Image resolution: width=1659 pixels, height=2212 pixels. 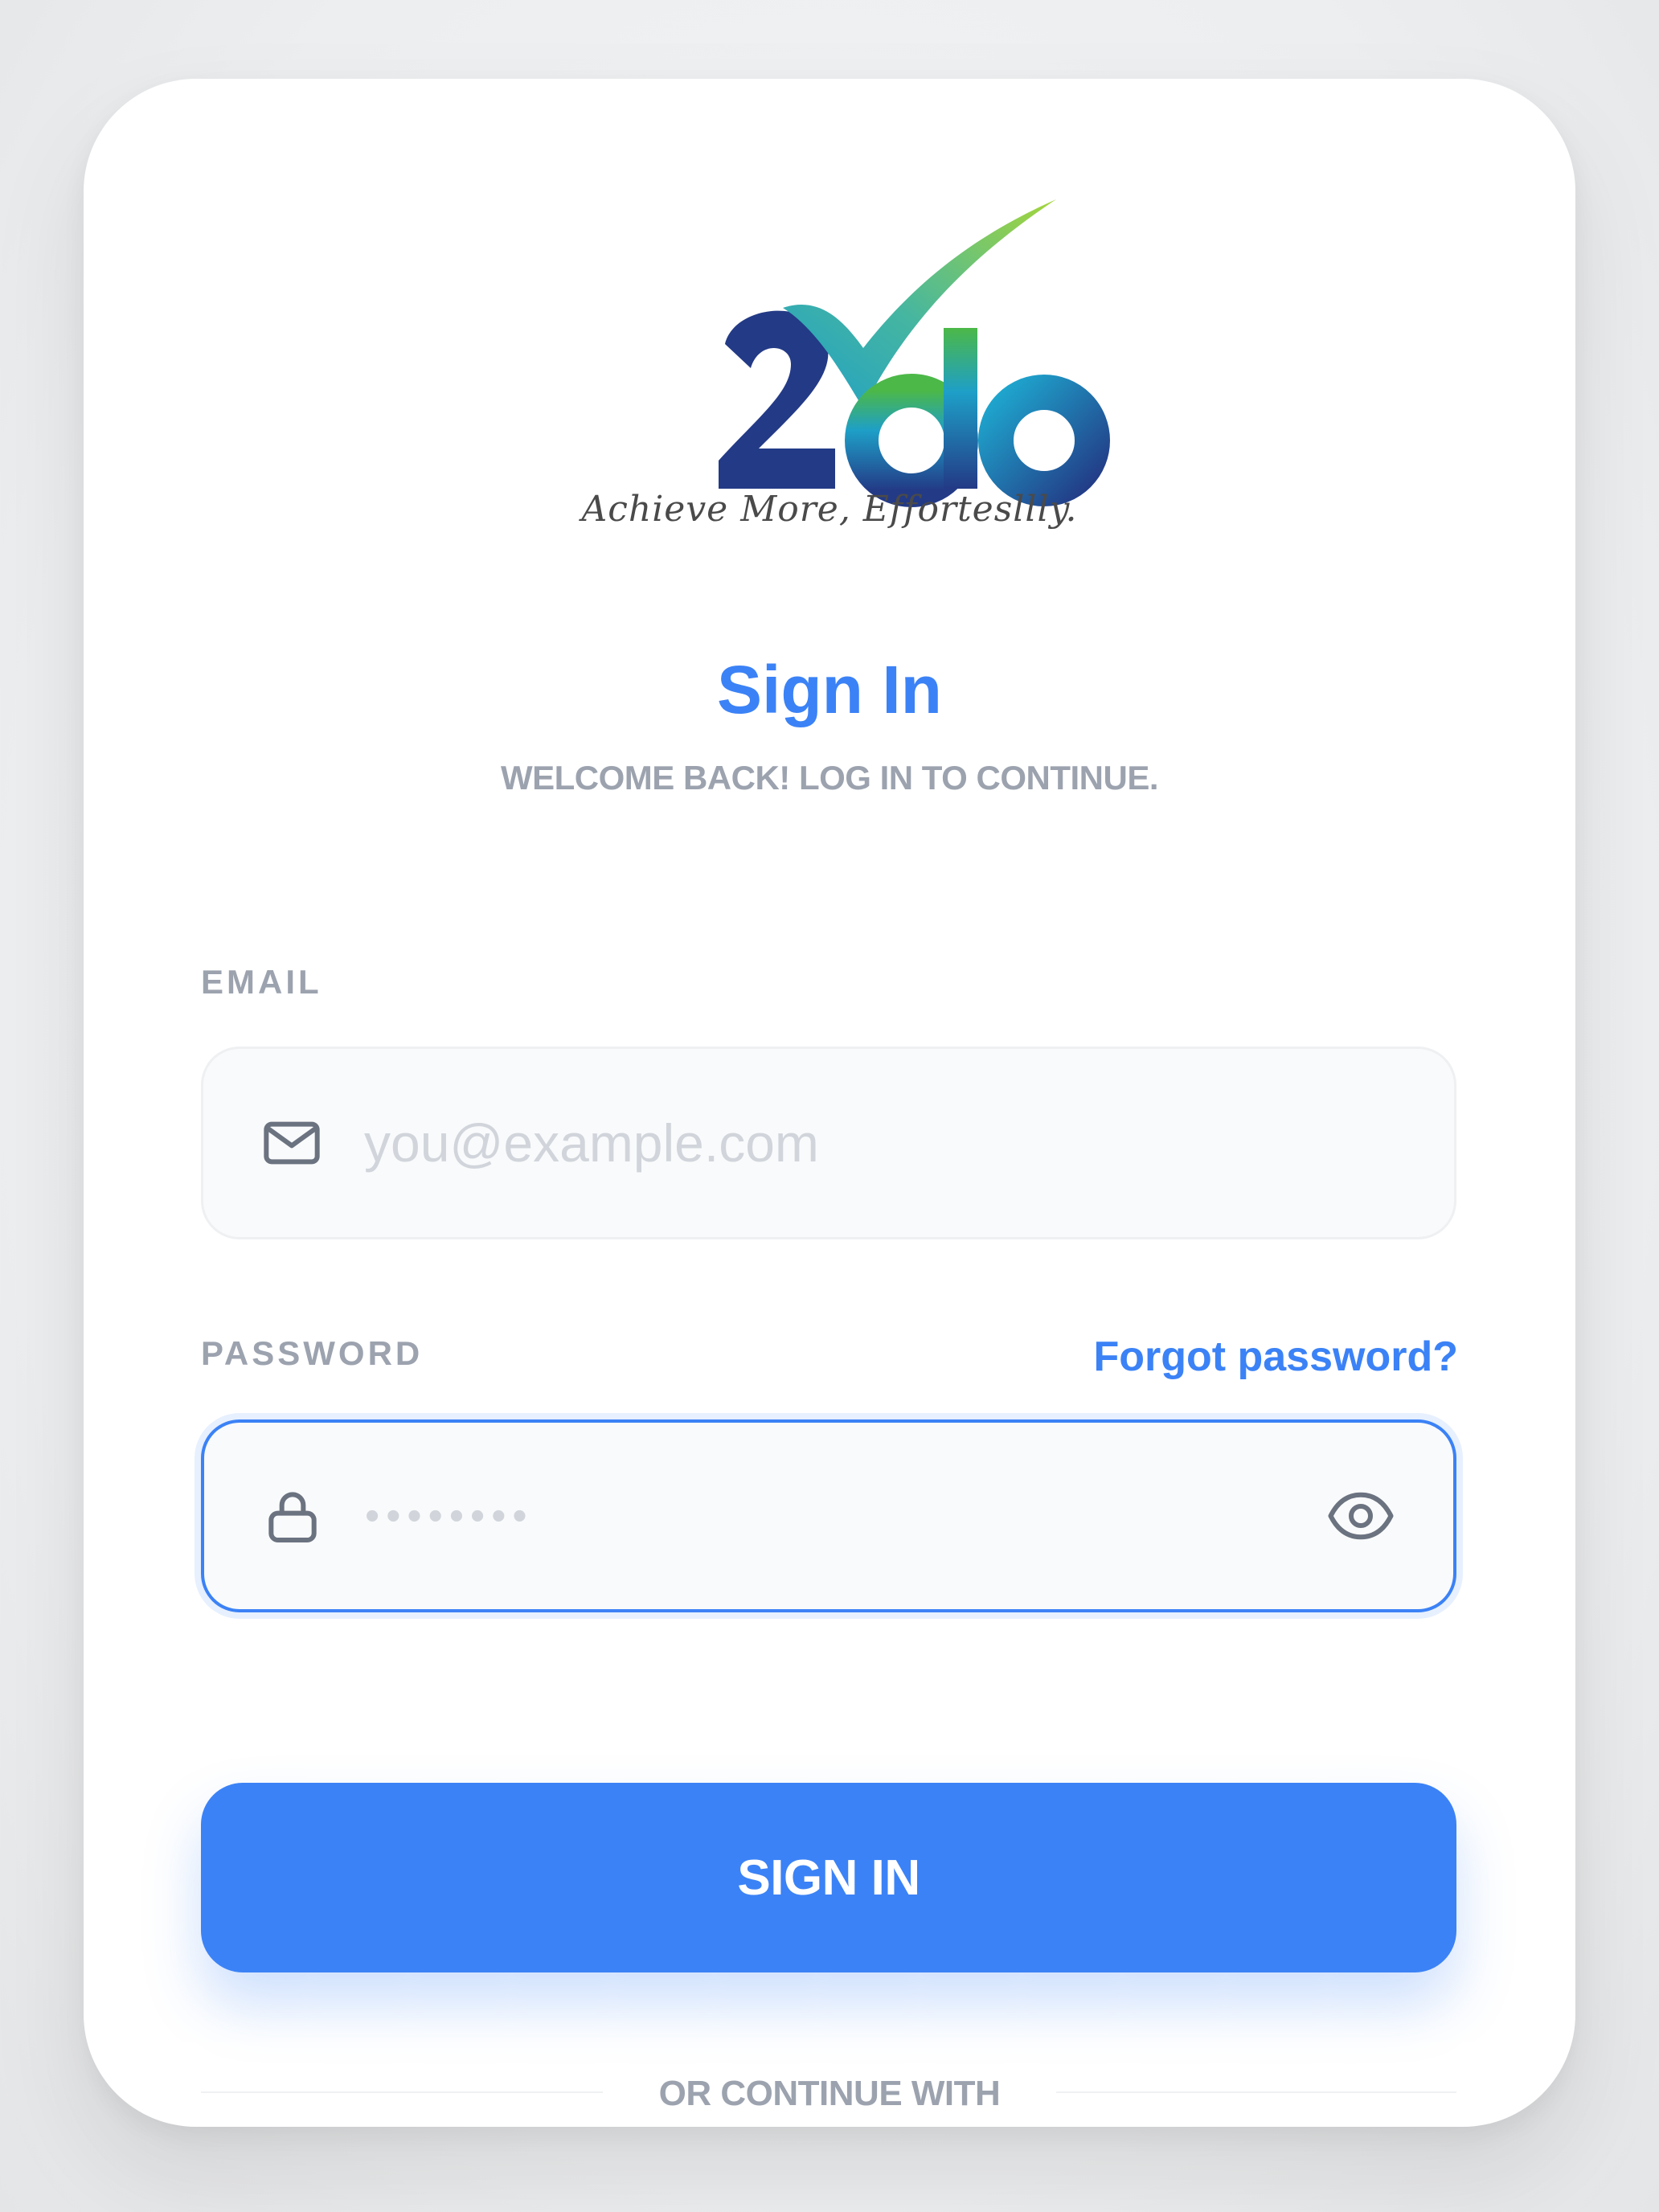 I want to click on page-title: Sign In, so click(x=829, y=689).